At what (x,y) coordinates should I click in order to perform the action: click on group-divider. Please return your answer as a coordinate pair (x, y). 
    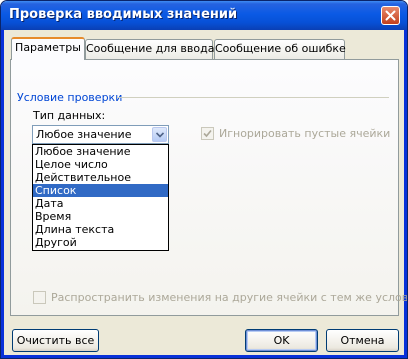
    Looking at the image, I should click on (253, 97).